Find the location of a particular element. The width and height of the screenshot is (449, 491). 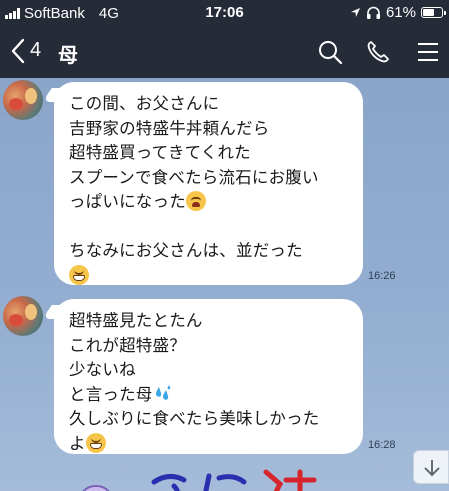

location-arrow-icon is located at coordinates (355, 12).